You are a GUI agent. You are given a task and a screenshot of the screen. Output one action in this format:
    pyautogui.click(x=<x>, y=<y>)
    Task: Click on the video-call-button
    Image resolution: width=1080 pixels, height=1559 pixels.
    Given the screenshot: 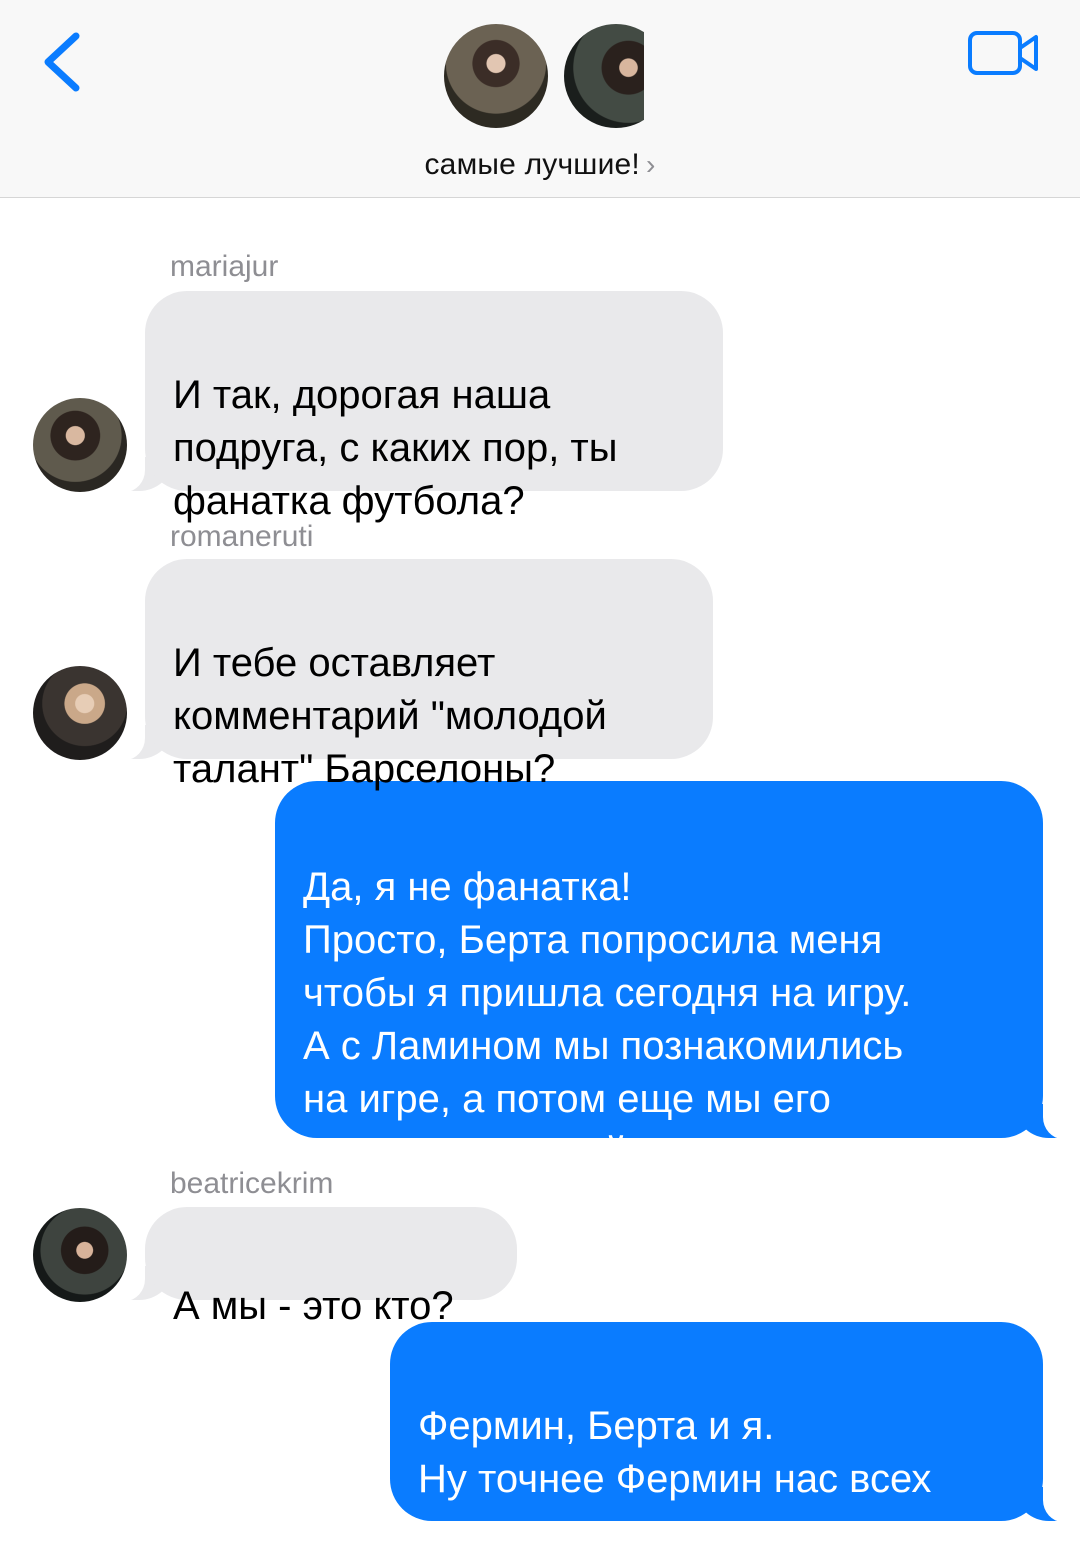 What is the action you would take?
    pyautogui.click(x=1004, y=53)
    